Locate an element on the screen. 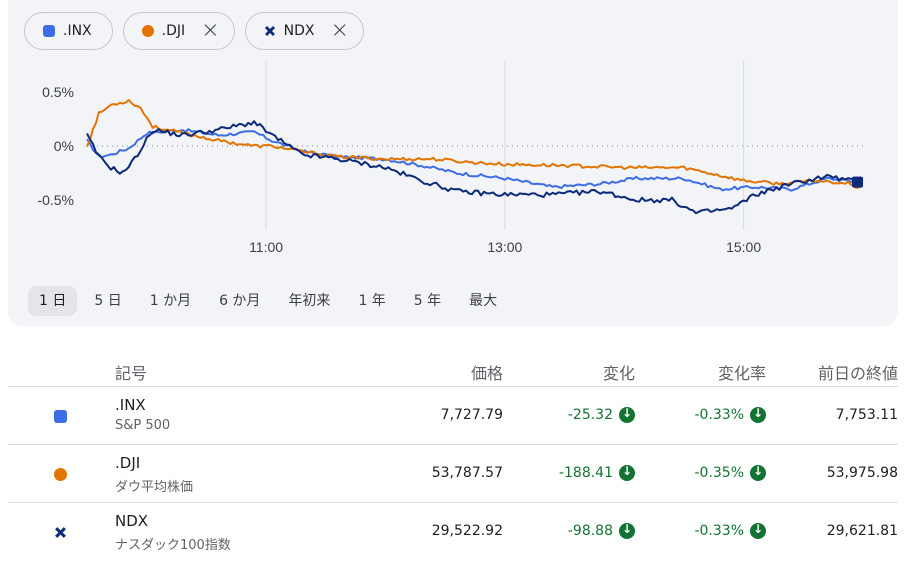 The image size is (910, 561). chip-inx: .INX is located at coordinates (68, 31).